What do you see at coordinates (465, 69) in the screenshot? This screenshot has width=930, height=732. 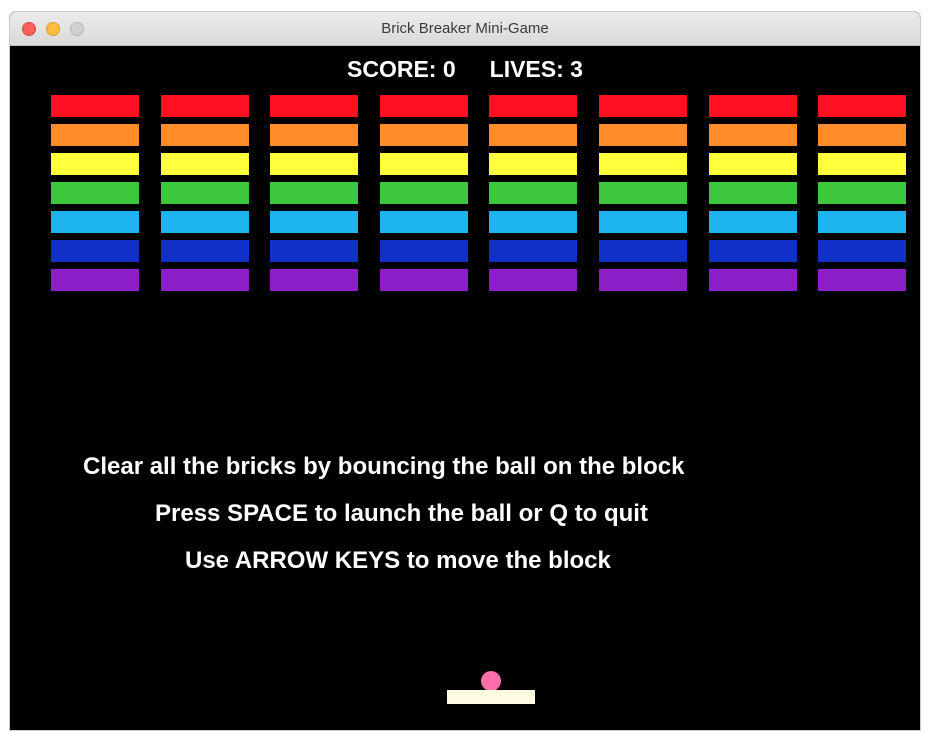 I see `hud: SCORE: 0 LIVES: 3` at bounding box center [465, 69].